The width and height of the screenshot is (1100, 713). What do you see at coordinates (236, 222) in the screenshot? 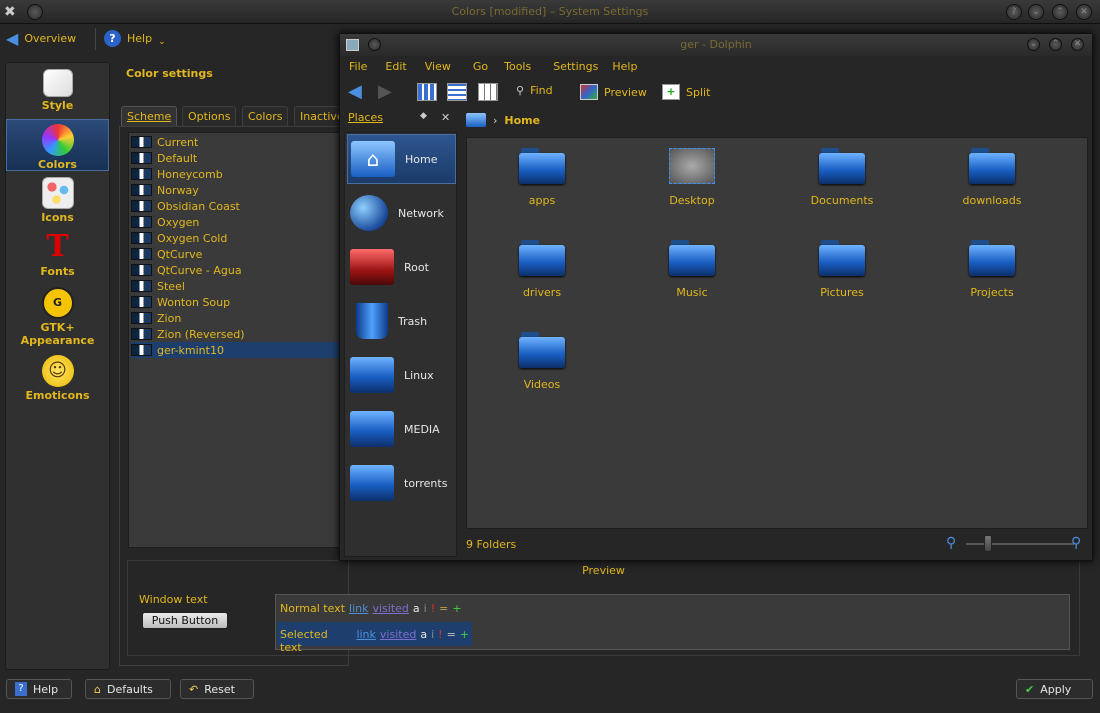
I see `list-item: Oxygen` at bounding box center [236, 222].